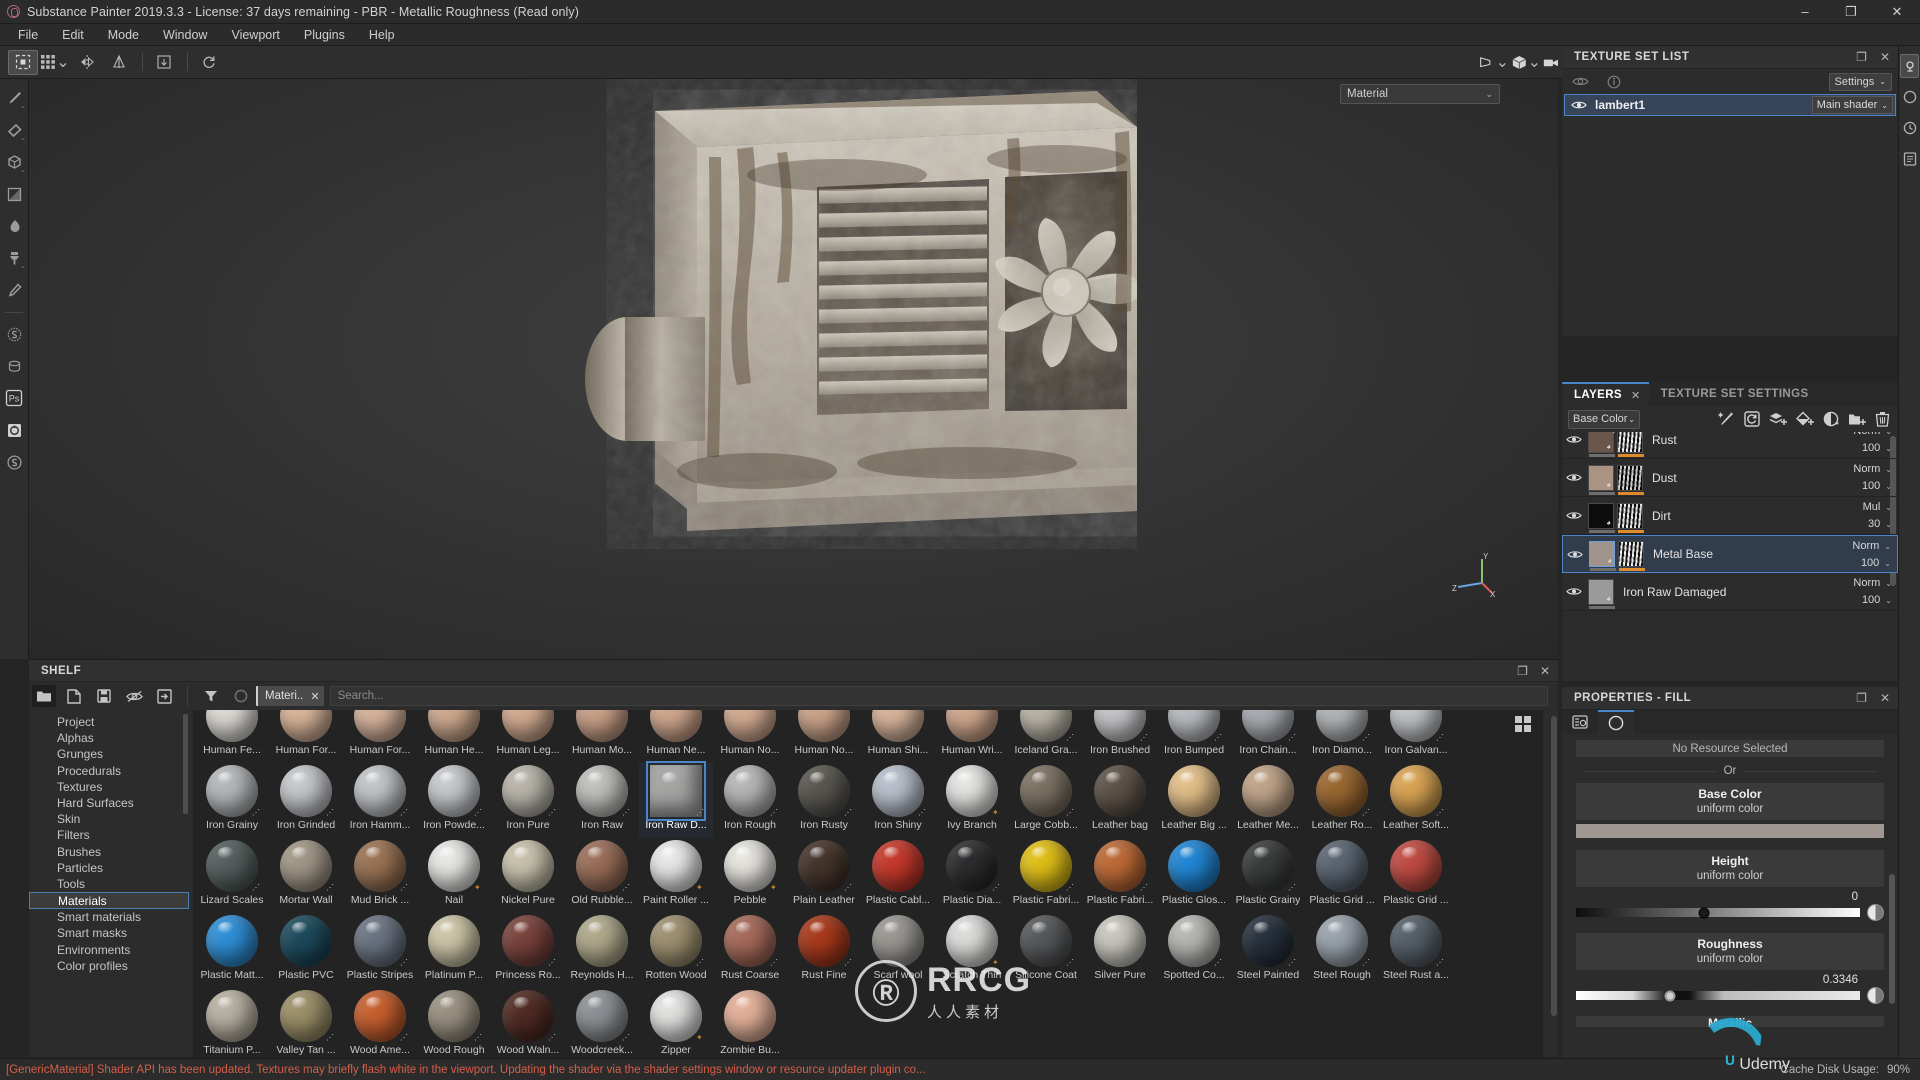  What do you see at coordinates (1730, 516) in the screenshot?
I see `layer-row: ◕ Dirt Mul ⌄ 30 ⌄` at bounding box center [1730, 516].